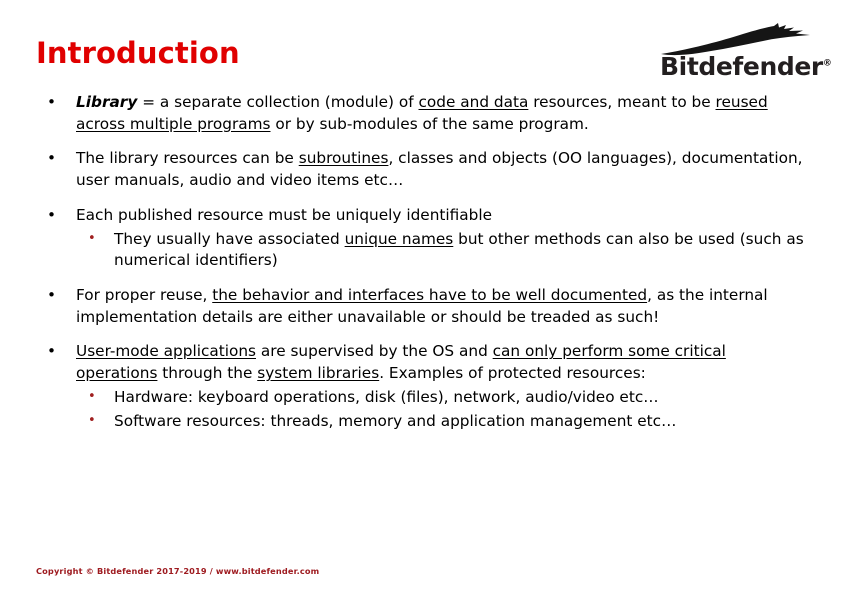 The width and height of the screenshot is (842, 596). I want to click on text-run: or by sub-modules of the same program., so click(429, 123).